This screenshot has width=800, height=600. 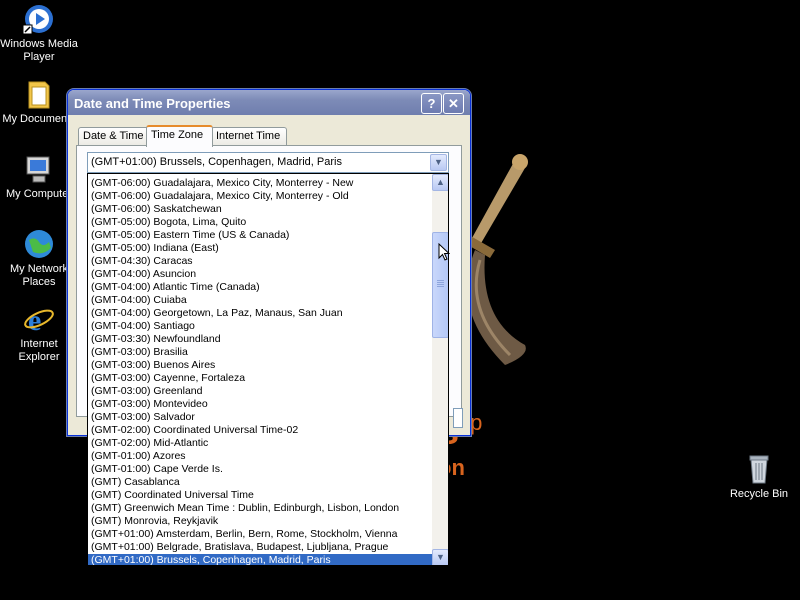 What do you see at coordinates (759, 494) in the screenshot?
I see `desktop-icon-label: Recycle Bin` at bounding box center [759, 494].